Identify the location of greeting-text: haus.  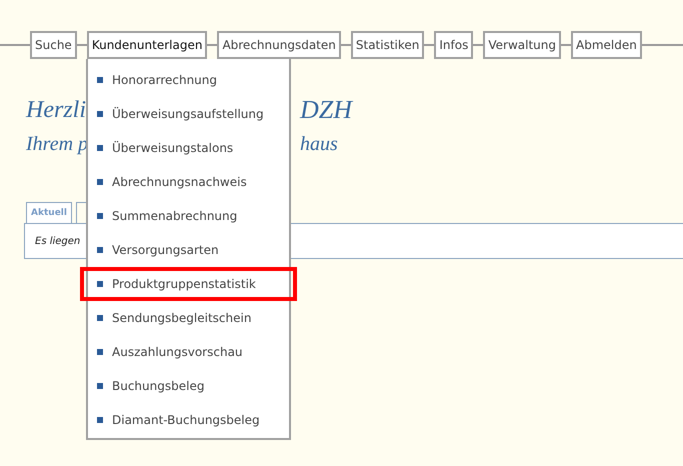
(319, 144).